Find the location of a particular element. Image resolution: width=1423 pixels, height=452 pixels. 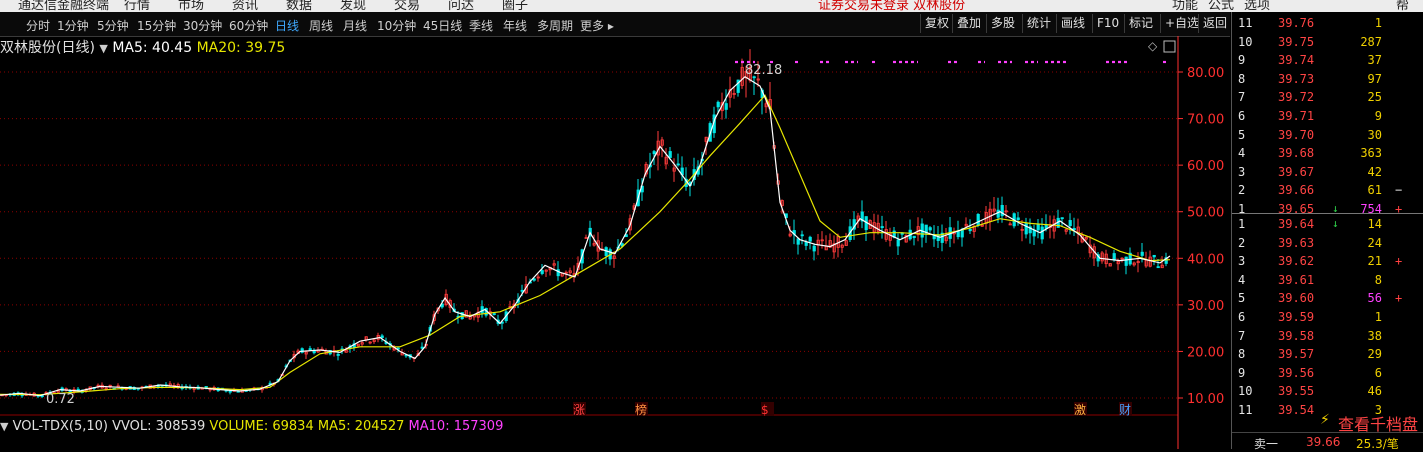

buy-row: 1 39.64 ↓ 14 is located at coordinates (1327, 224).